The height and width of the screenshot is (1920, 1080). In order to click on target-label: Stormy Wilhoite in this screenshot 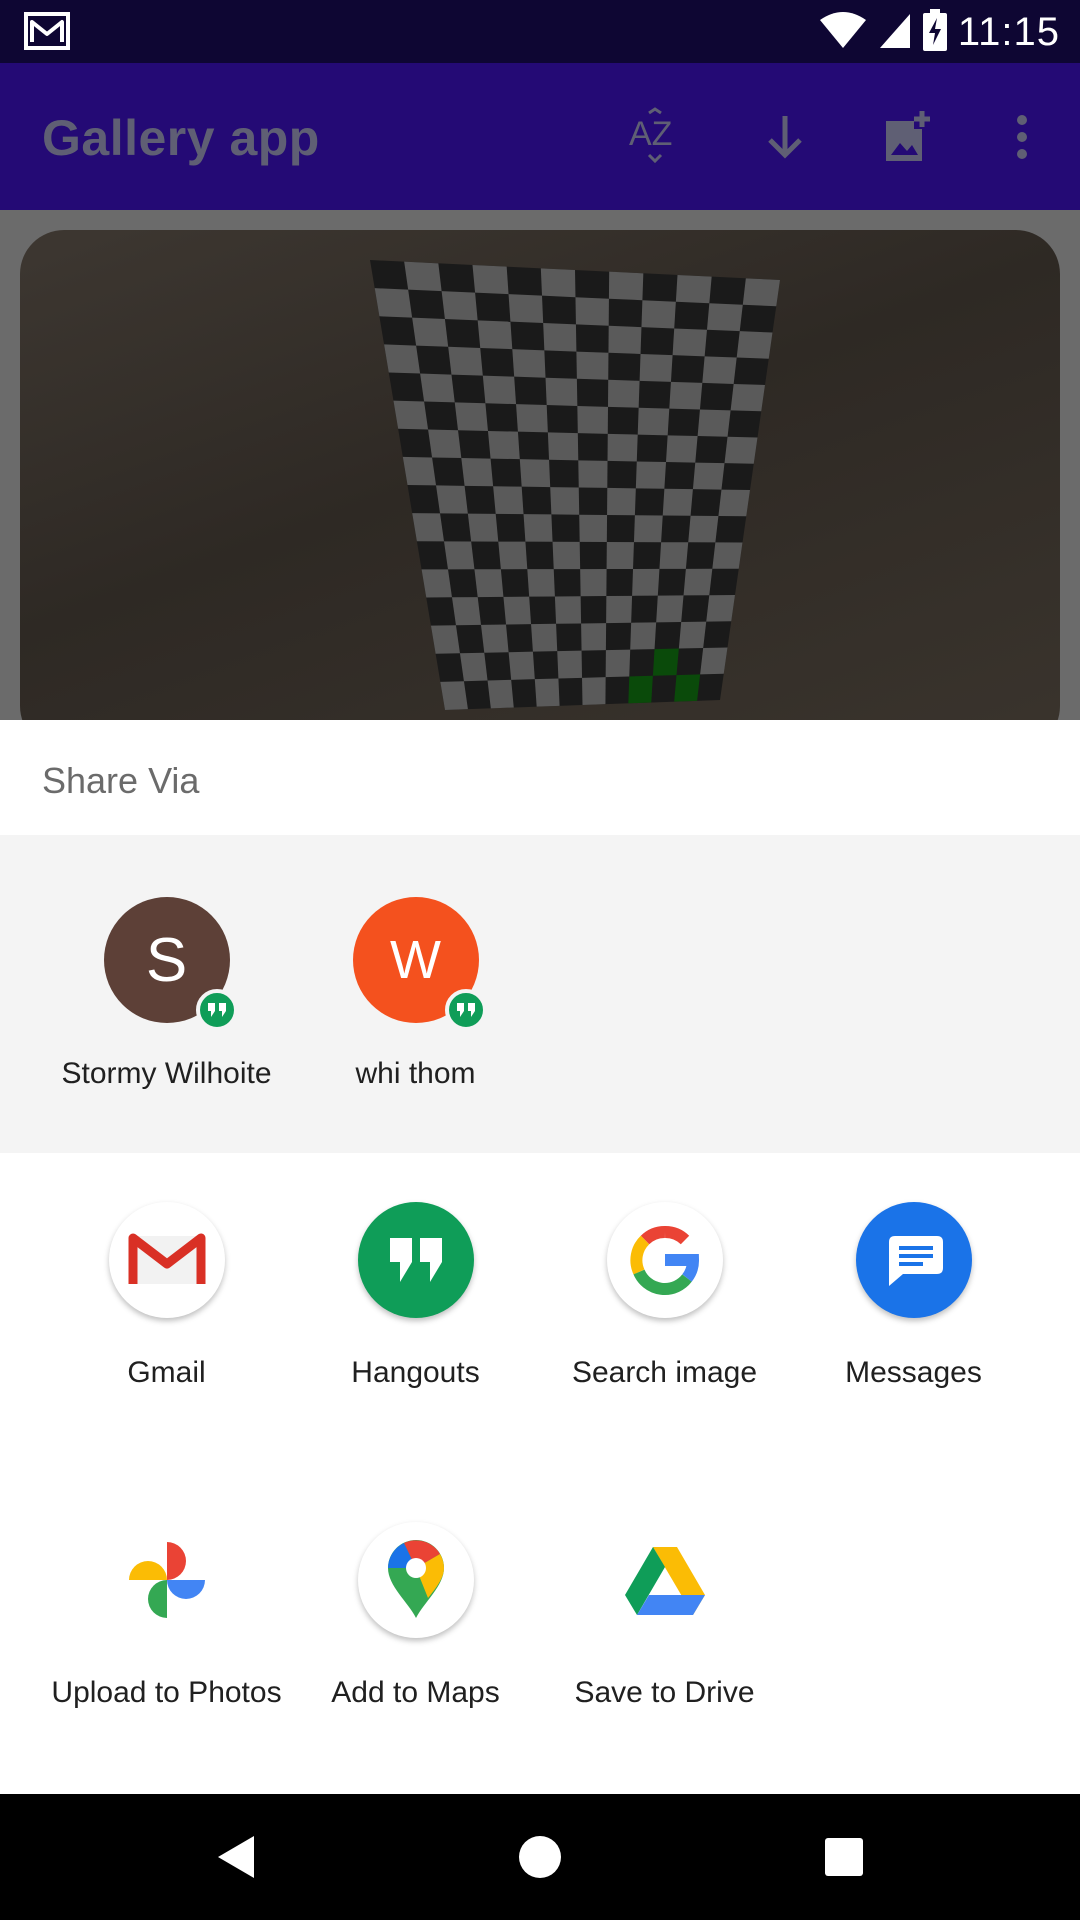, I will do `click(166, 1073)`.